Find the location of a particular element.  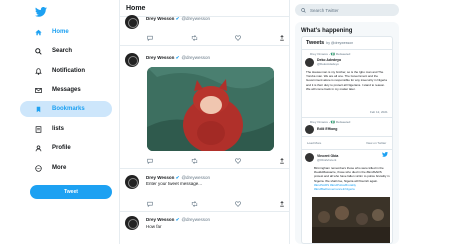

sidebar-item-messages: Messages is located at coordinates (66, 90).